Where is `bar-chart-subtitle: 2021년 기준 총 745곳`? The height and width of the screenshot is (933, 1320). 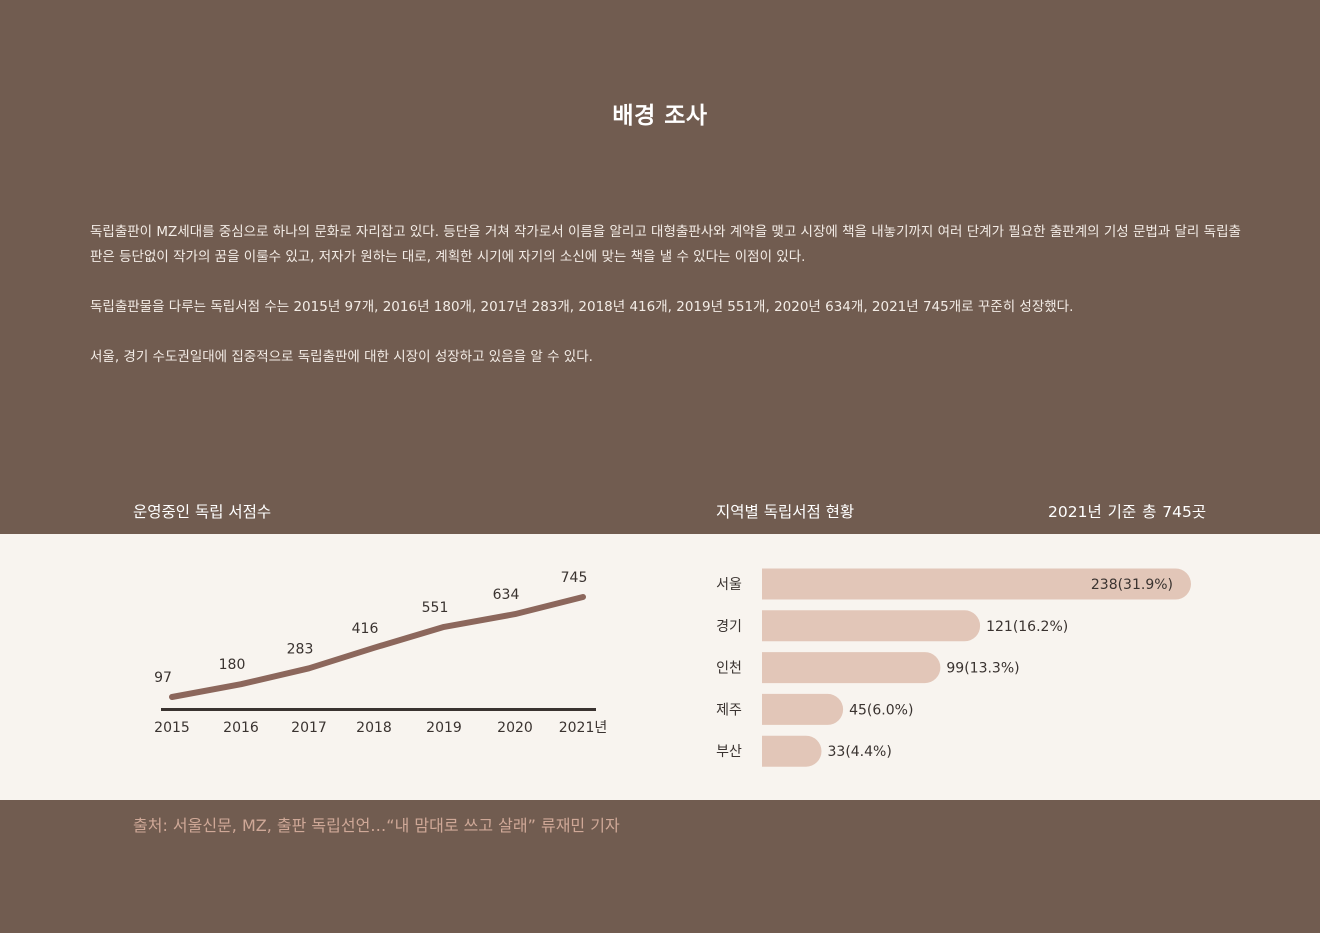 bar-chart-subtitle: 2021년 기준 총 745곳 is located at coordinates (1127, 512).